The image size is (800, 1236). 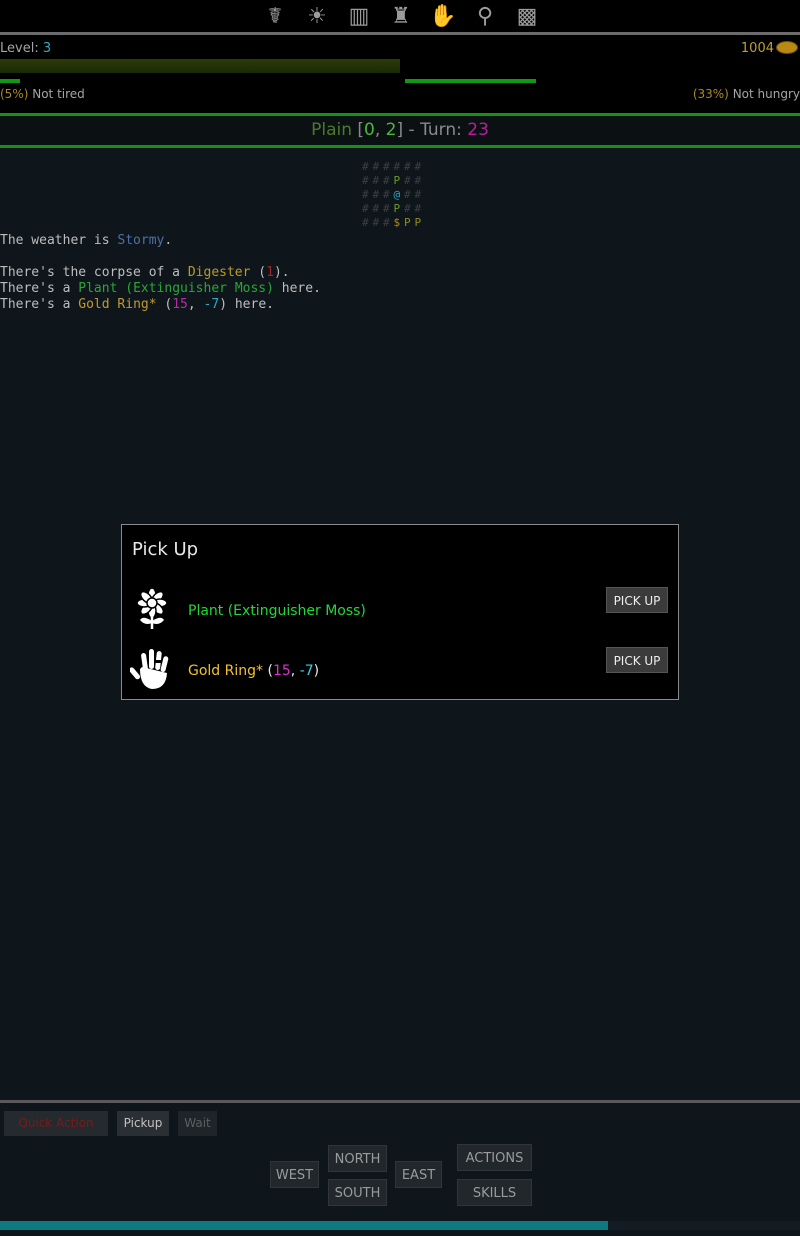 What do you see at coordinates (294, 1174) in the screenshot?
I see `west-button: WEST` at bounding box center [294, 1174].